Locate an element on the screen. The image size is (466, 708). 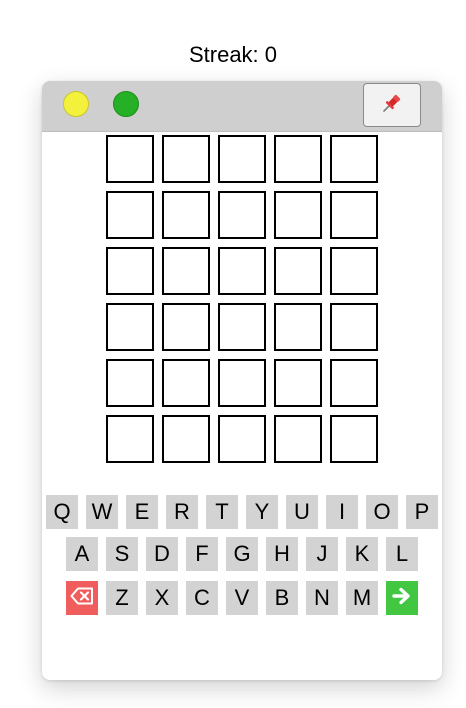
key-z: Z is located at coordinates (122, 598).